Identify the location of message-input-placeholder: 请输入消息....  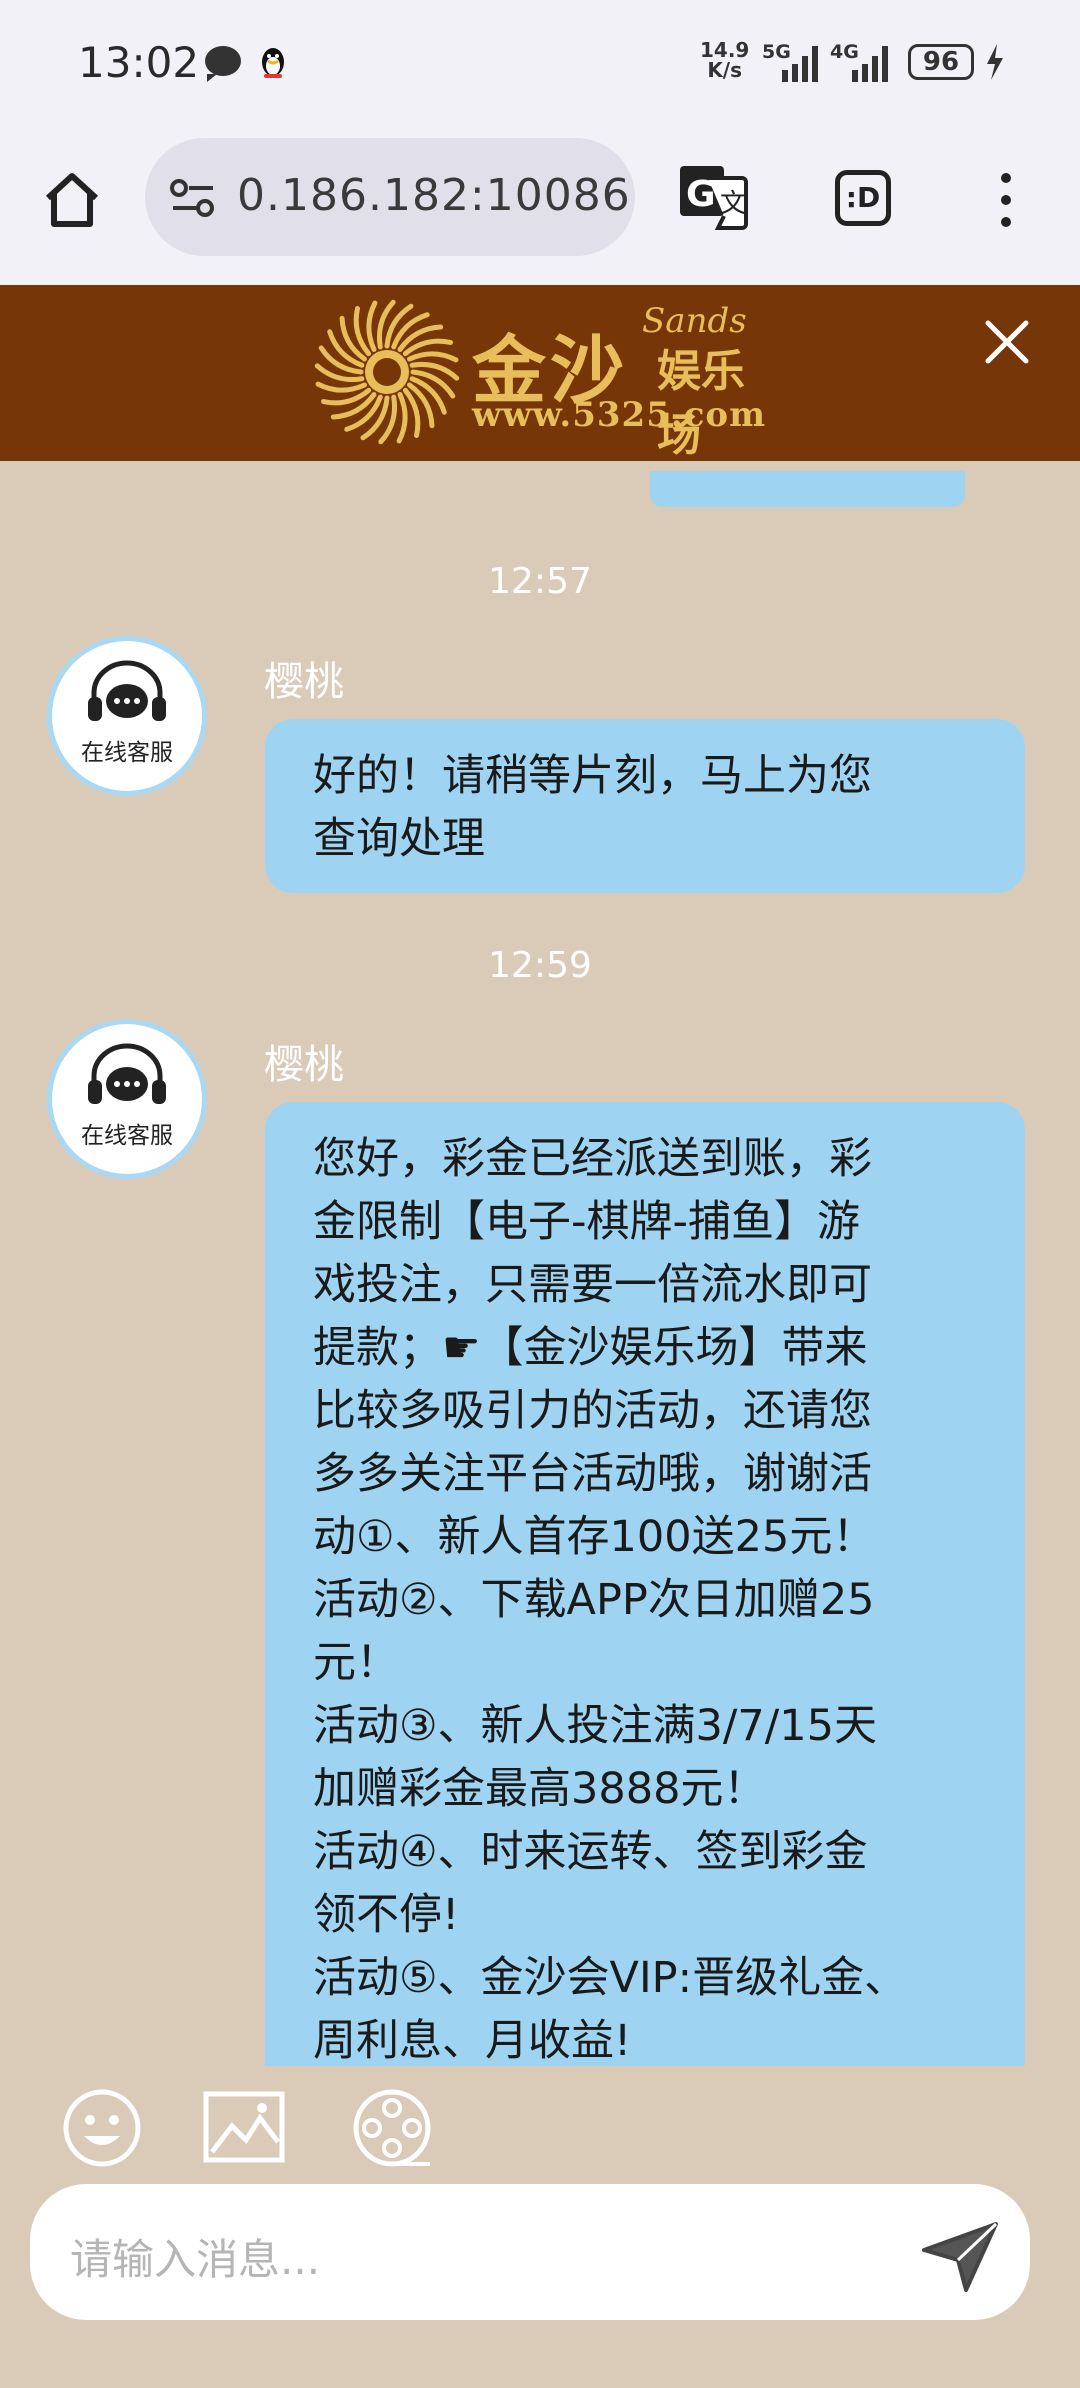
(195, 2259).